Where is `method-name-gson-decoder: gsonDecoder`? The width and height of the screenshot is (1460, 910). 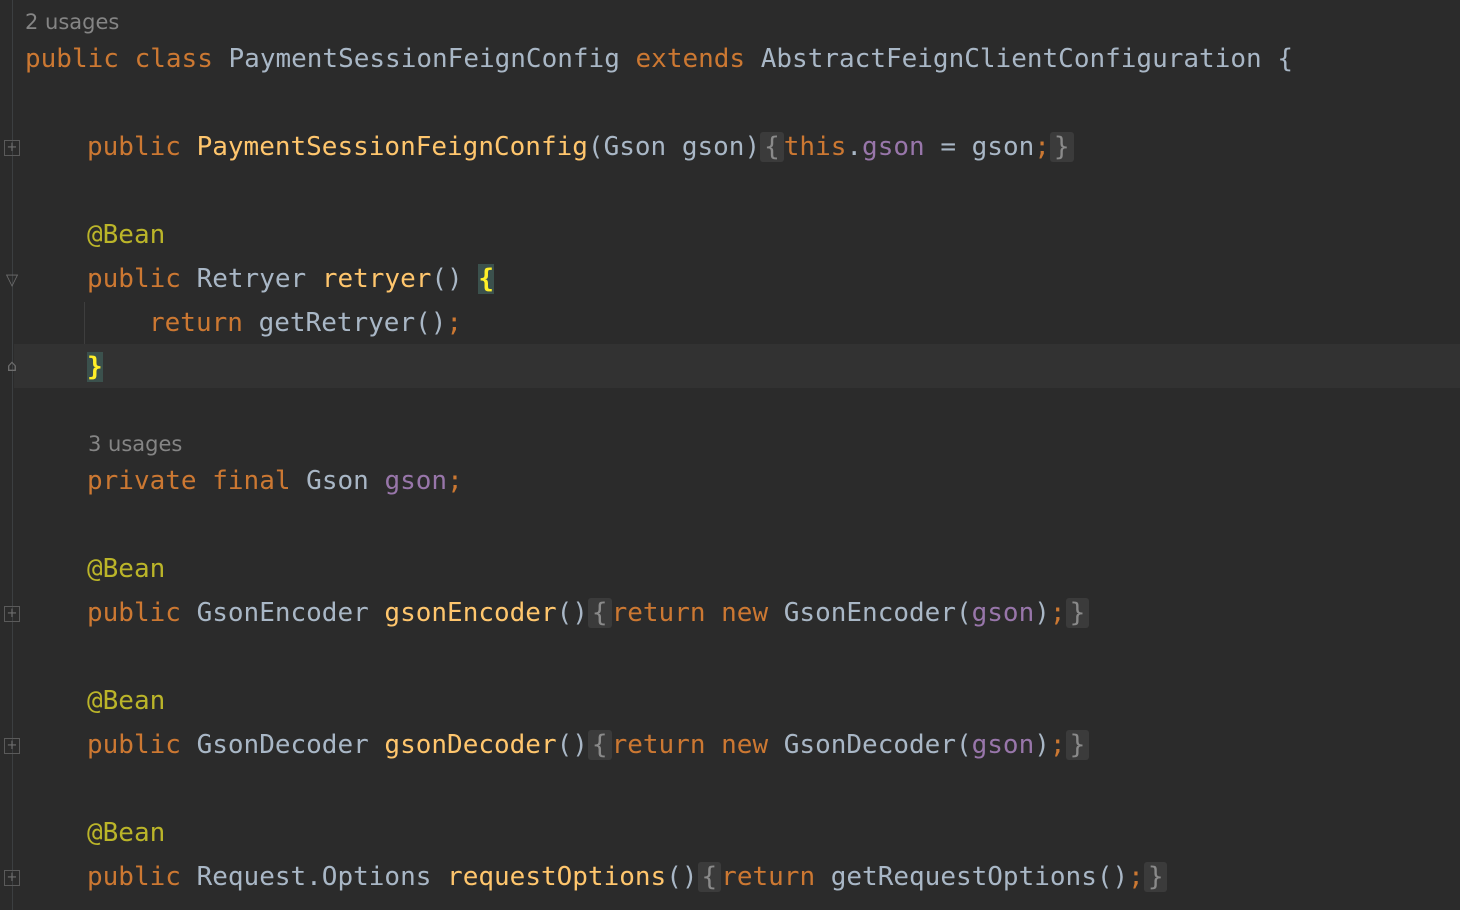 method-name-gson-decoder: gsonDecoder is located at coordinates (470, 745).